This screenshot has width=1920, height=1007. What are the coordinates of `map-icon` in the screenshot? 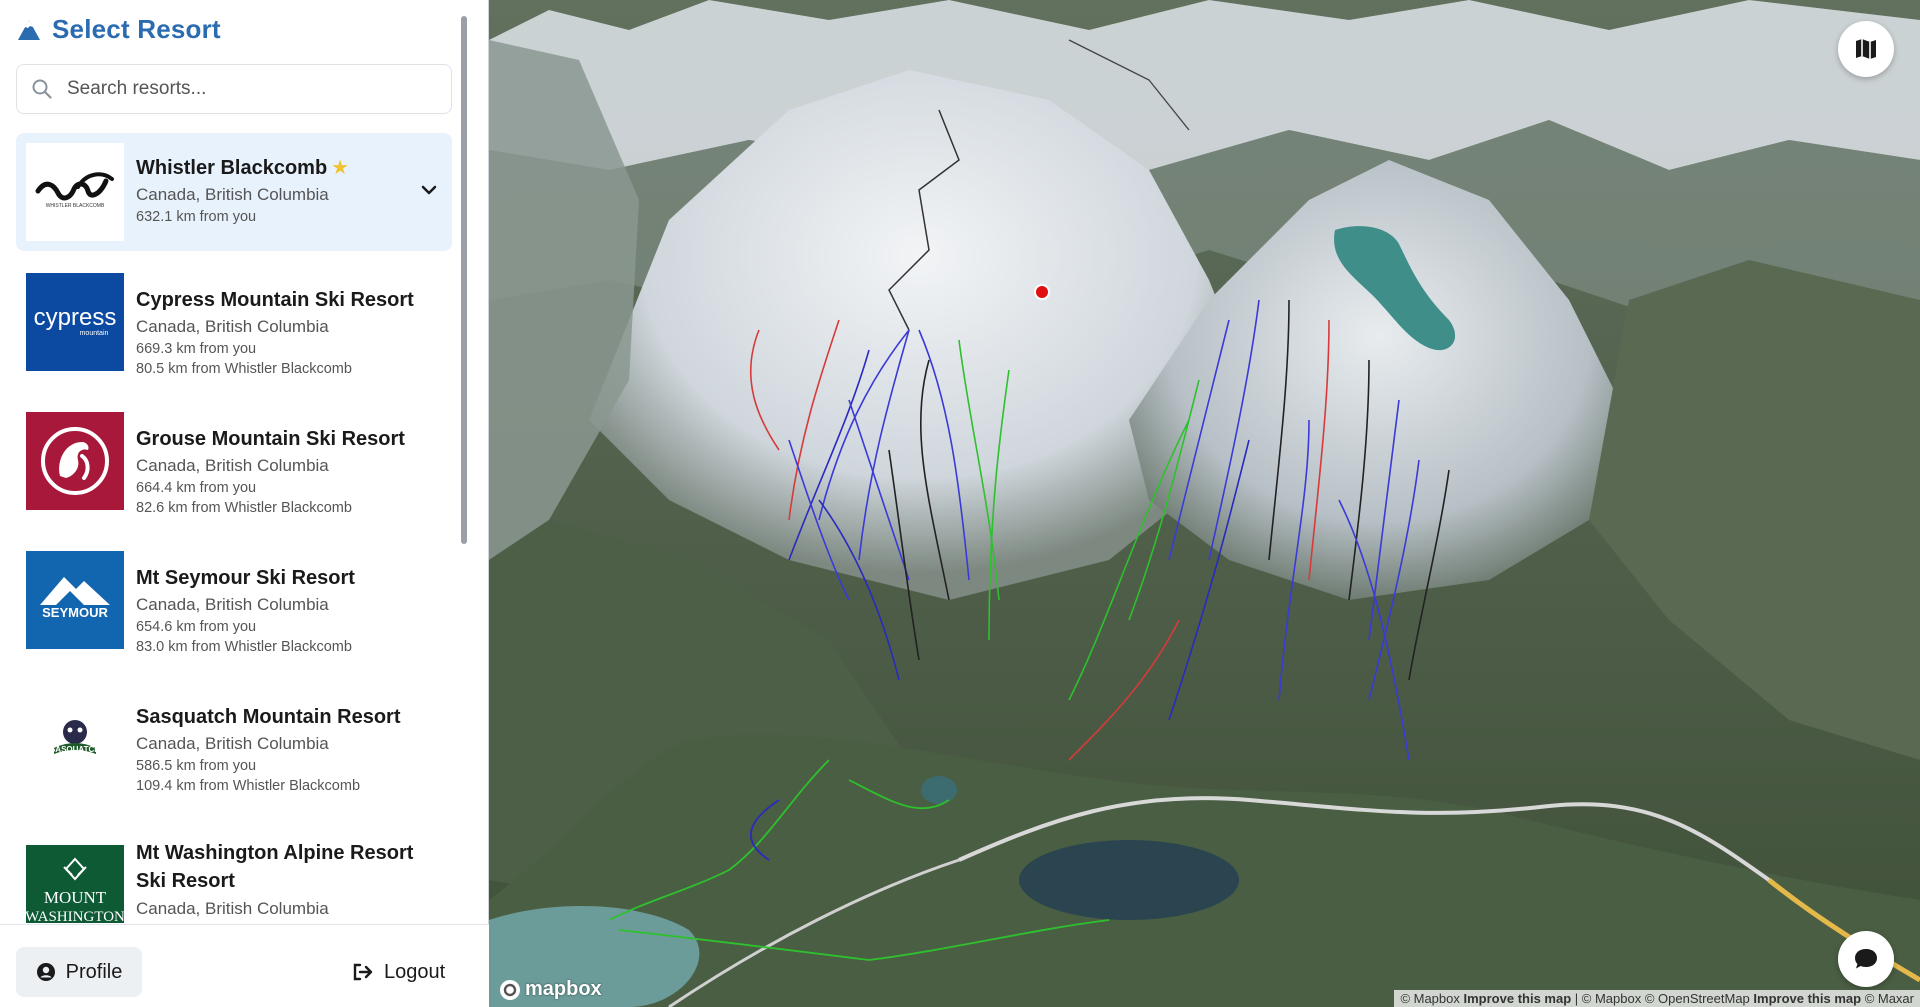 It's located at (1866, 49).